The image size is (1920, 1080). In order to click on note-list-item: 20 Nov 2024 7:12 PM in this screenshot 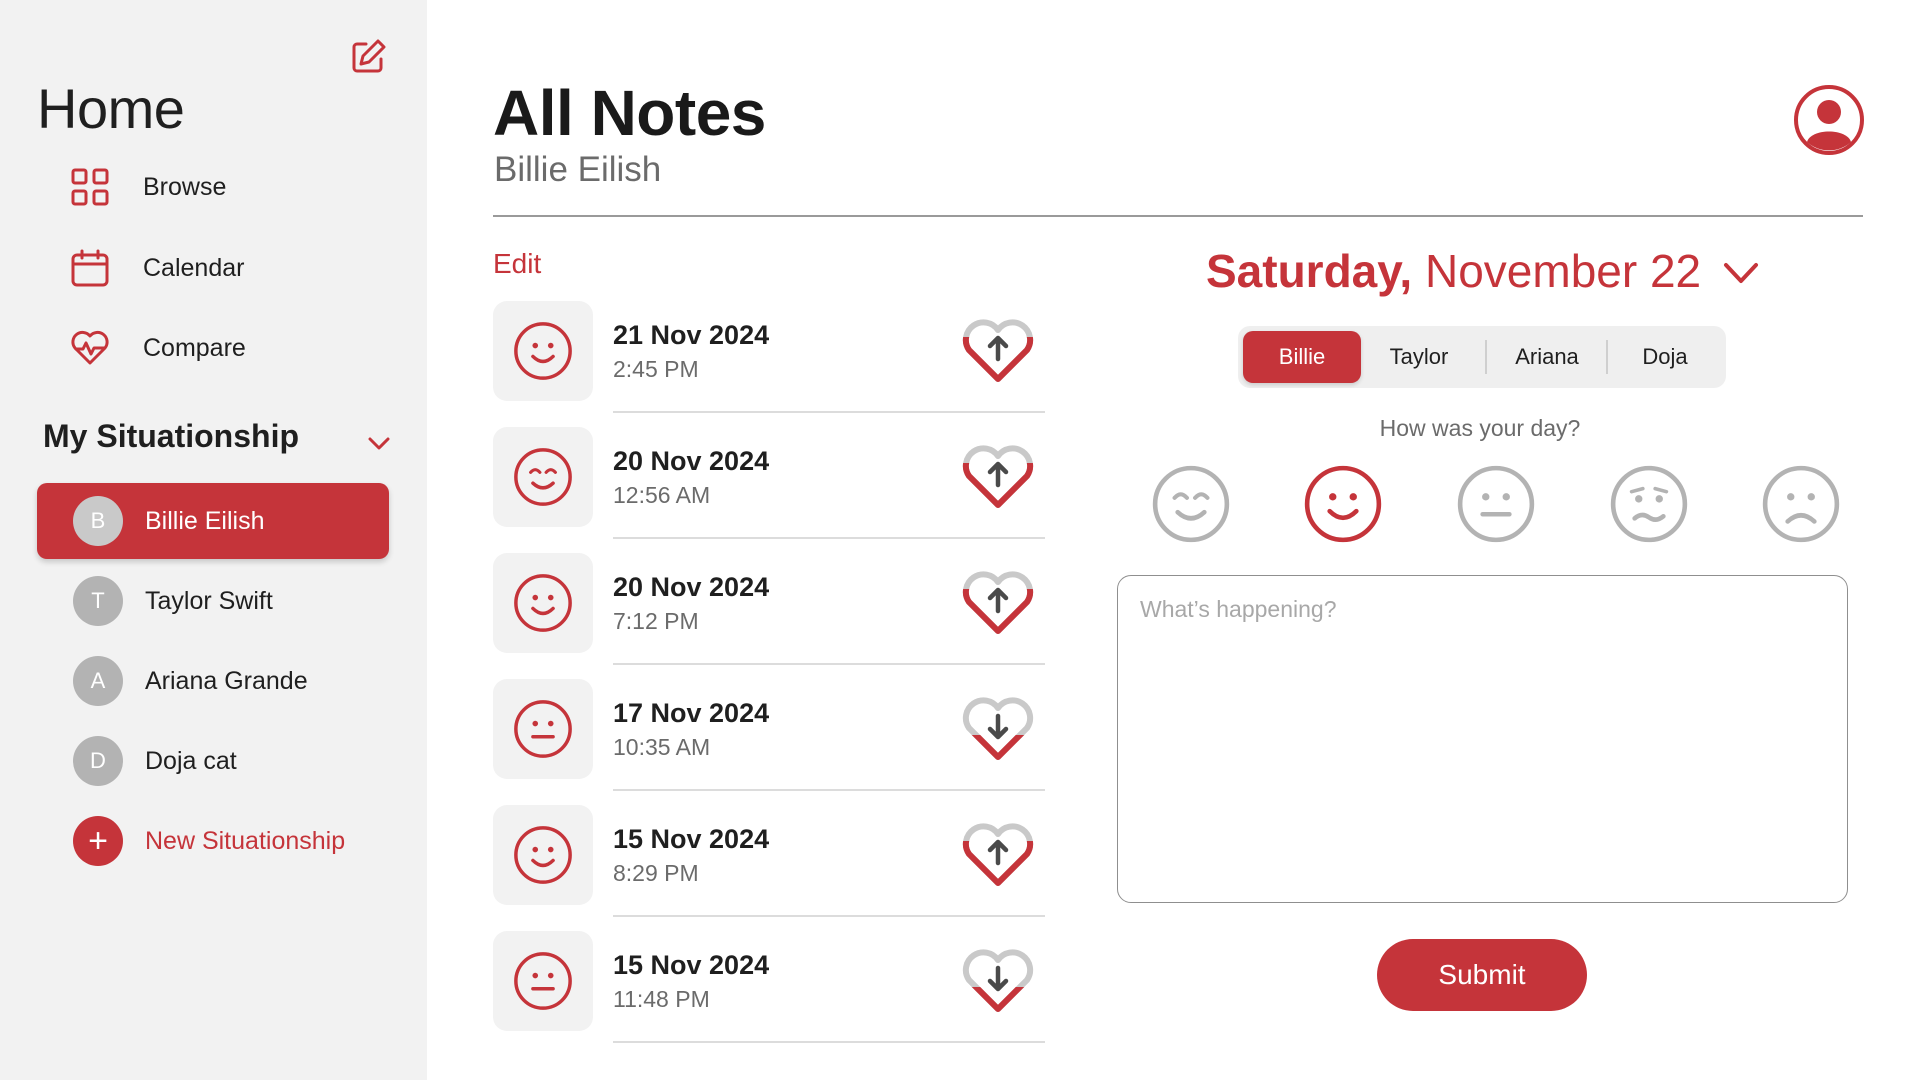, I will do `click(769, 606)`.